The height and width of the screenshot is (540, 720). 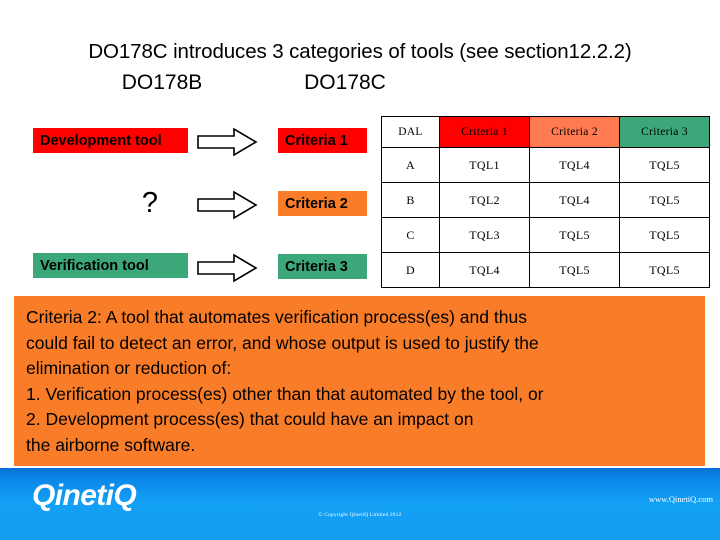 I want to click on callout-line: the airborne software., so click(x=111, y=444).